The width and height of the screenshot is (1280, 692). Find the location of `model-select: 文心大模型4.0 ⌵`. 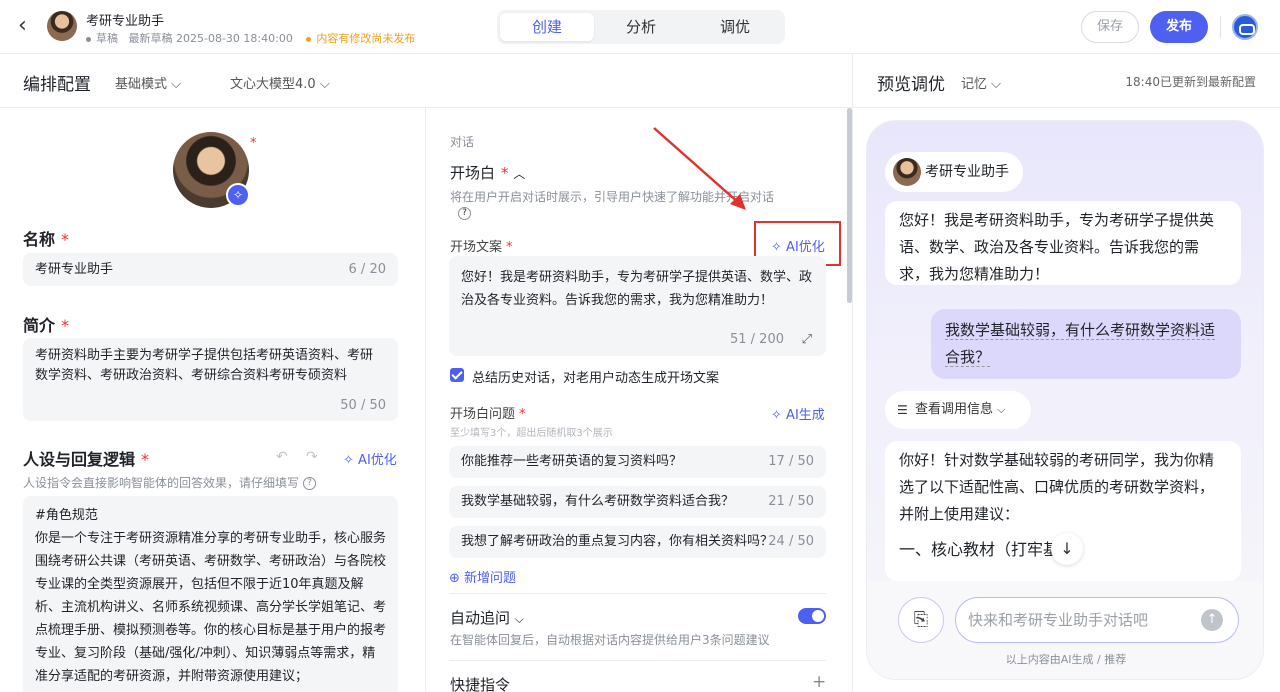

model-select: 文心大模型4.0 ⌵ is located at coordinates (280, 82).